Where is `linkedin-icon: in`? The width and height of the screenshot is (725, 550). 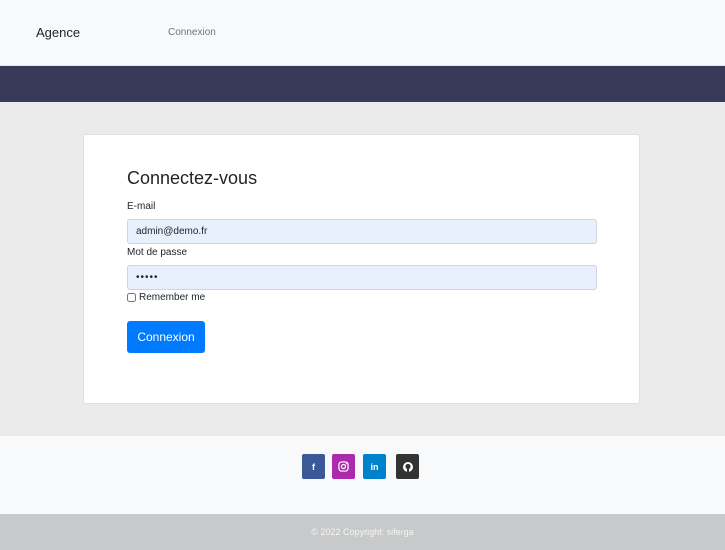
linkedin-icon: in is located at coordinates (374, 466).